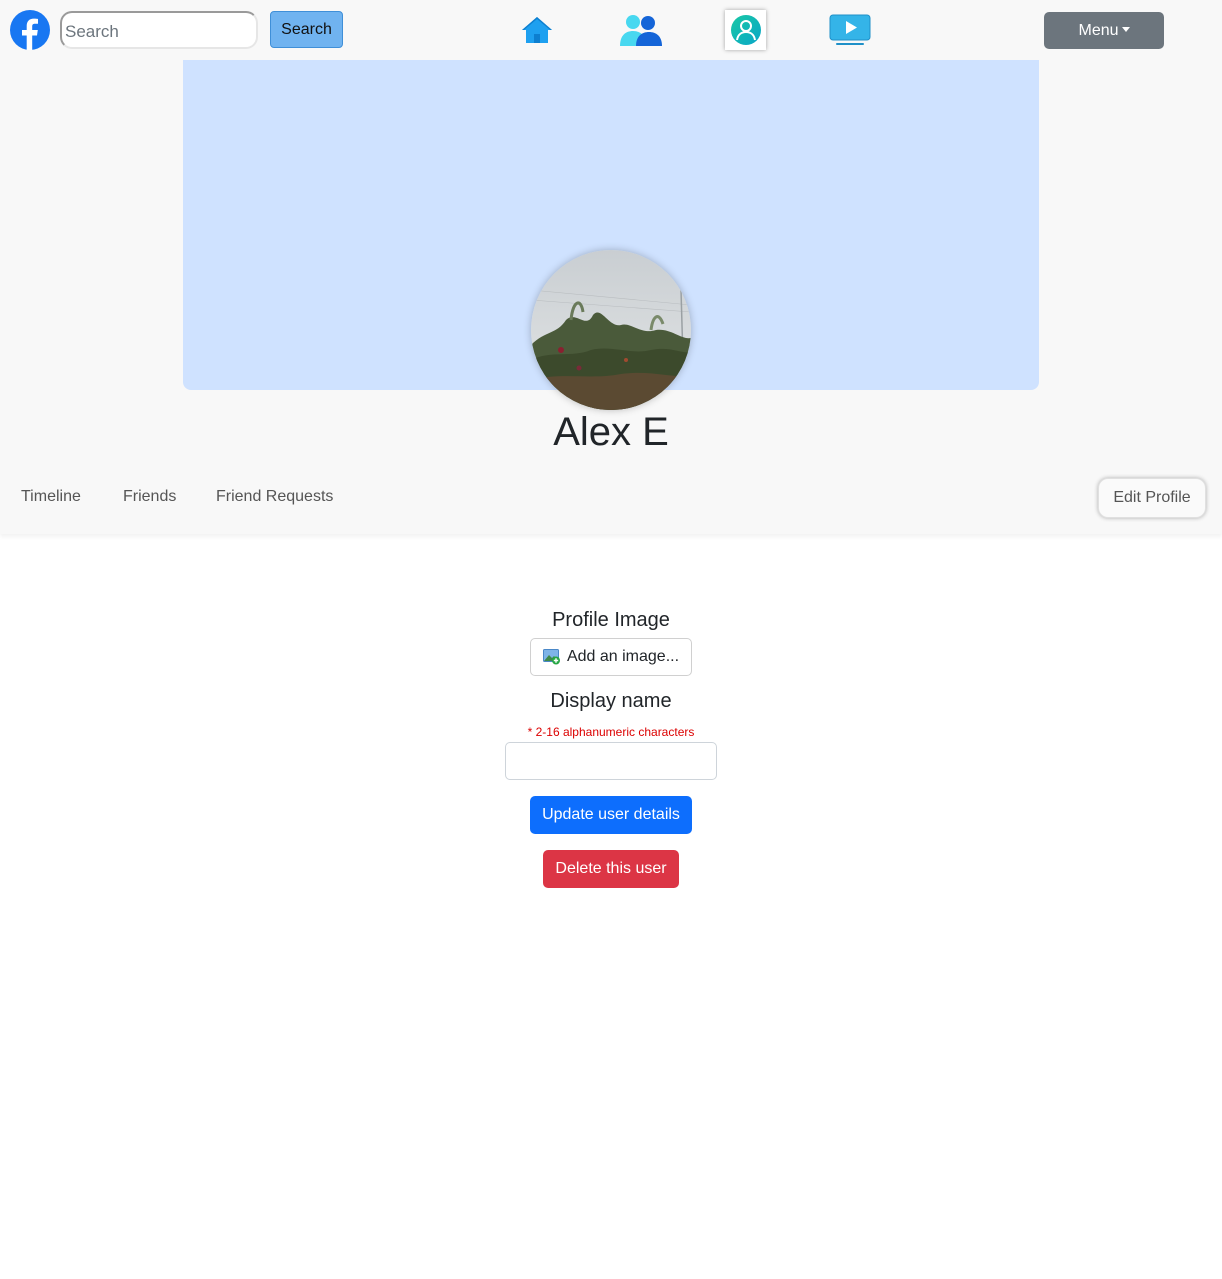 The width and height of the screenshot is (1222, 1279). Describe the element at coordinates (641, 30) in the screenshot. I see `friends-icon` at that location.